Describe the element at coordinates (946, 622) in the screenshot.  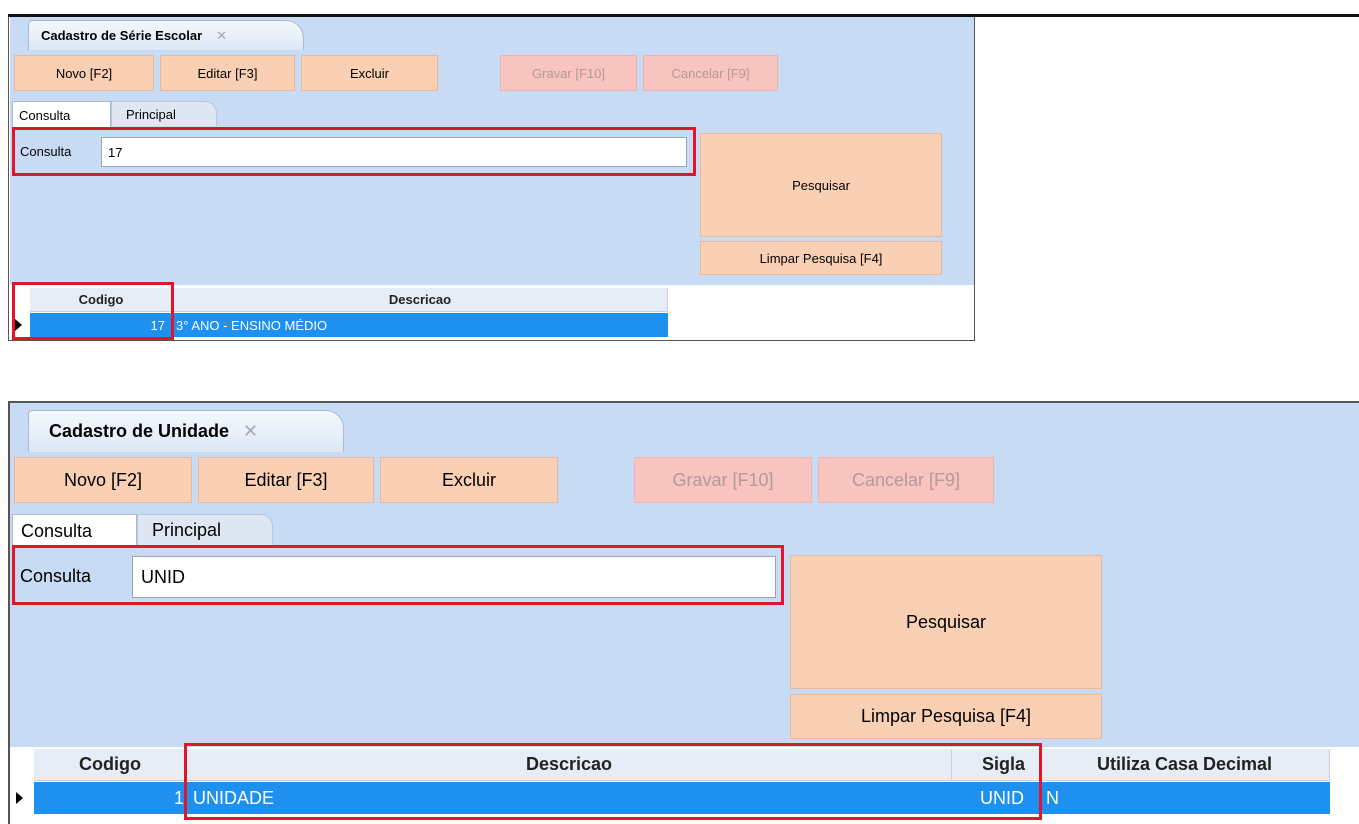
I see `bottom-pesquisar-button: Pesquisar` at that location.